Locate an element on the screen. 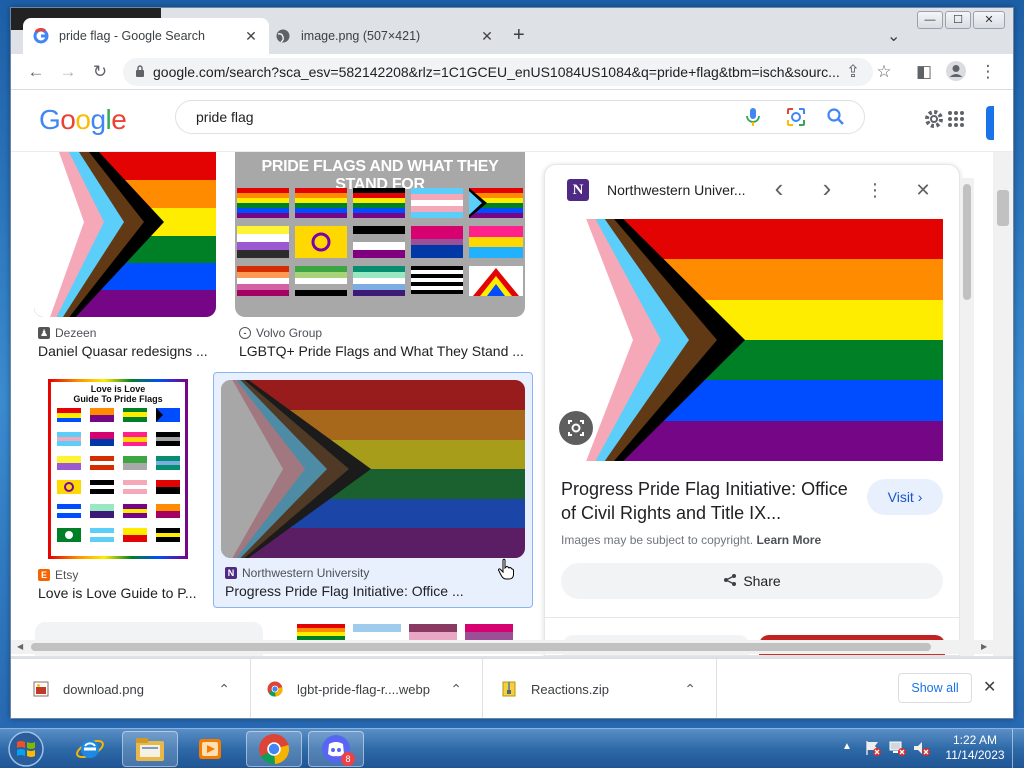  system-clock: 1:22 AM 11/14/2023 is located at coordinates (975, 748).